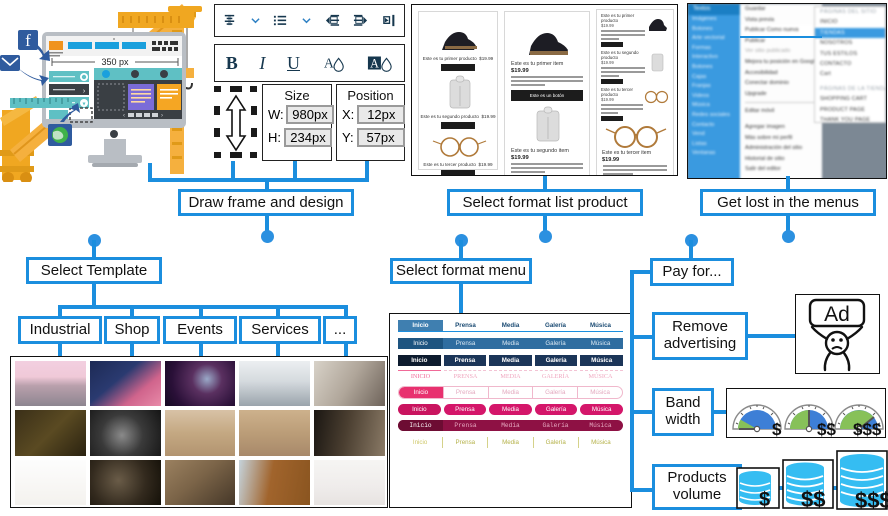  I want to click on menu-item-inicio: INICIO, so click(420, 376).